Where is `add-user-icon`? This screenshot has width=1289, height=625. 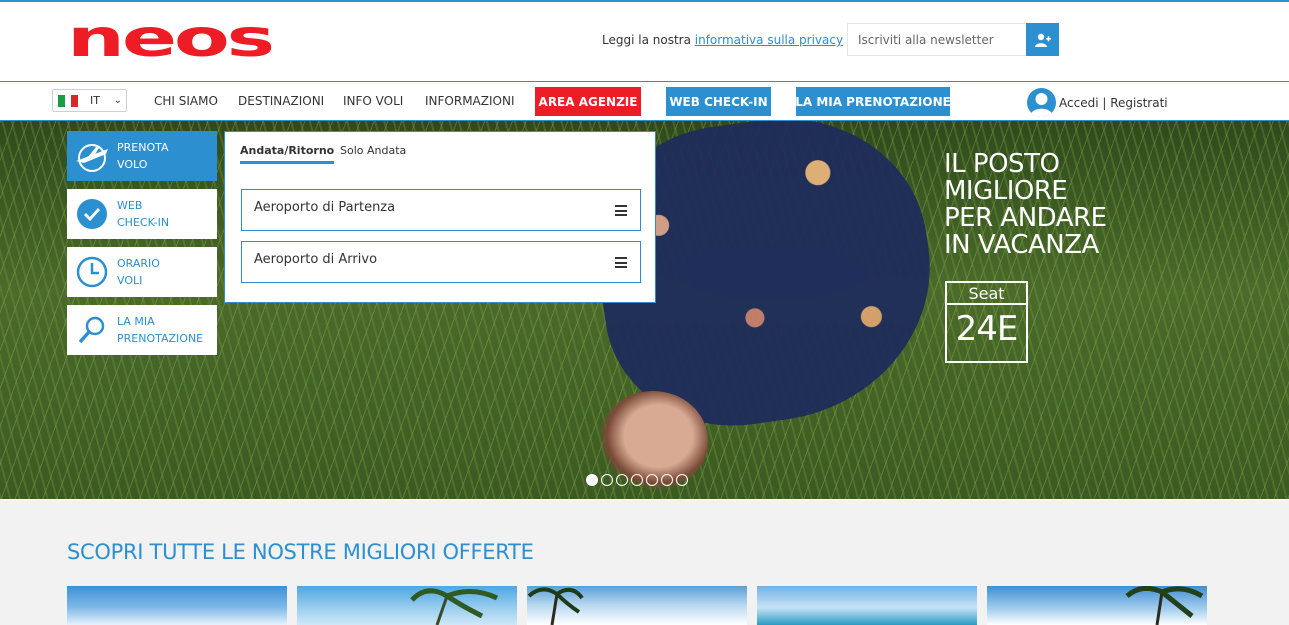
add-user-icon is located at coordinates (1042, 40).